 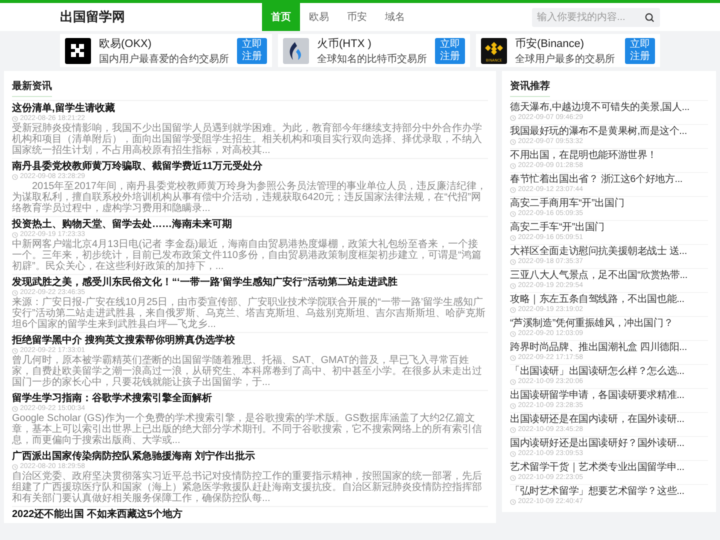 What do you see at coordinates (319, 17) in the screenshot?
I see `nav-tab: 欧易` at bounding box center [319, 17].